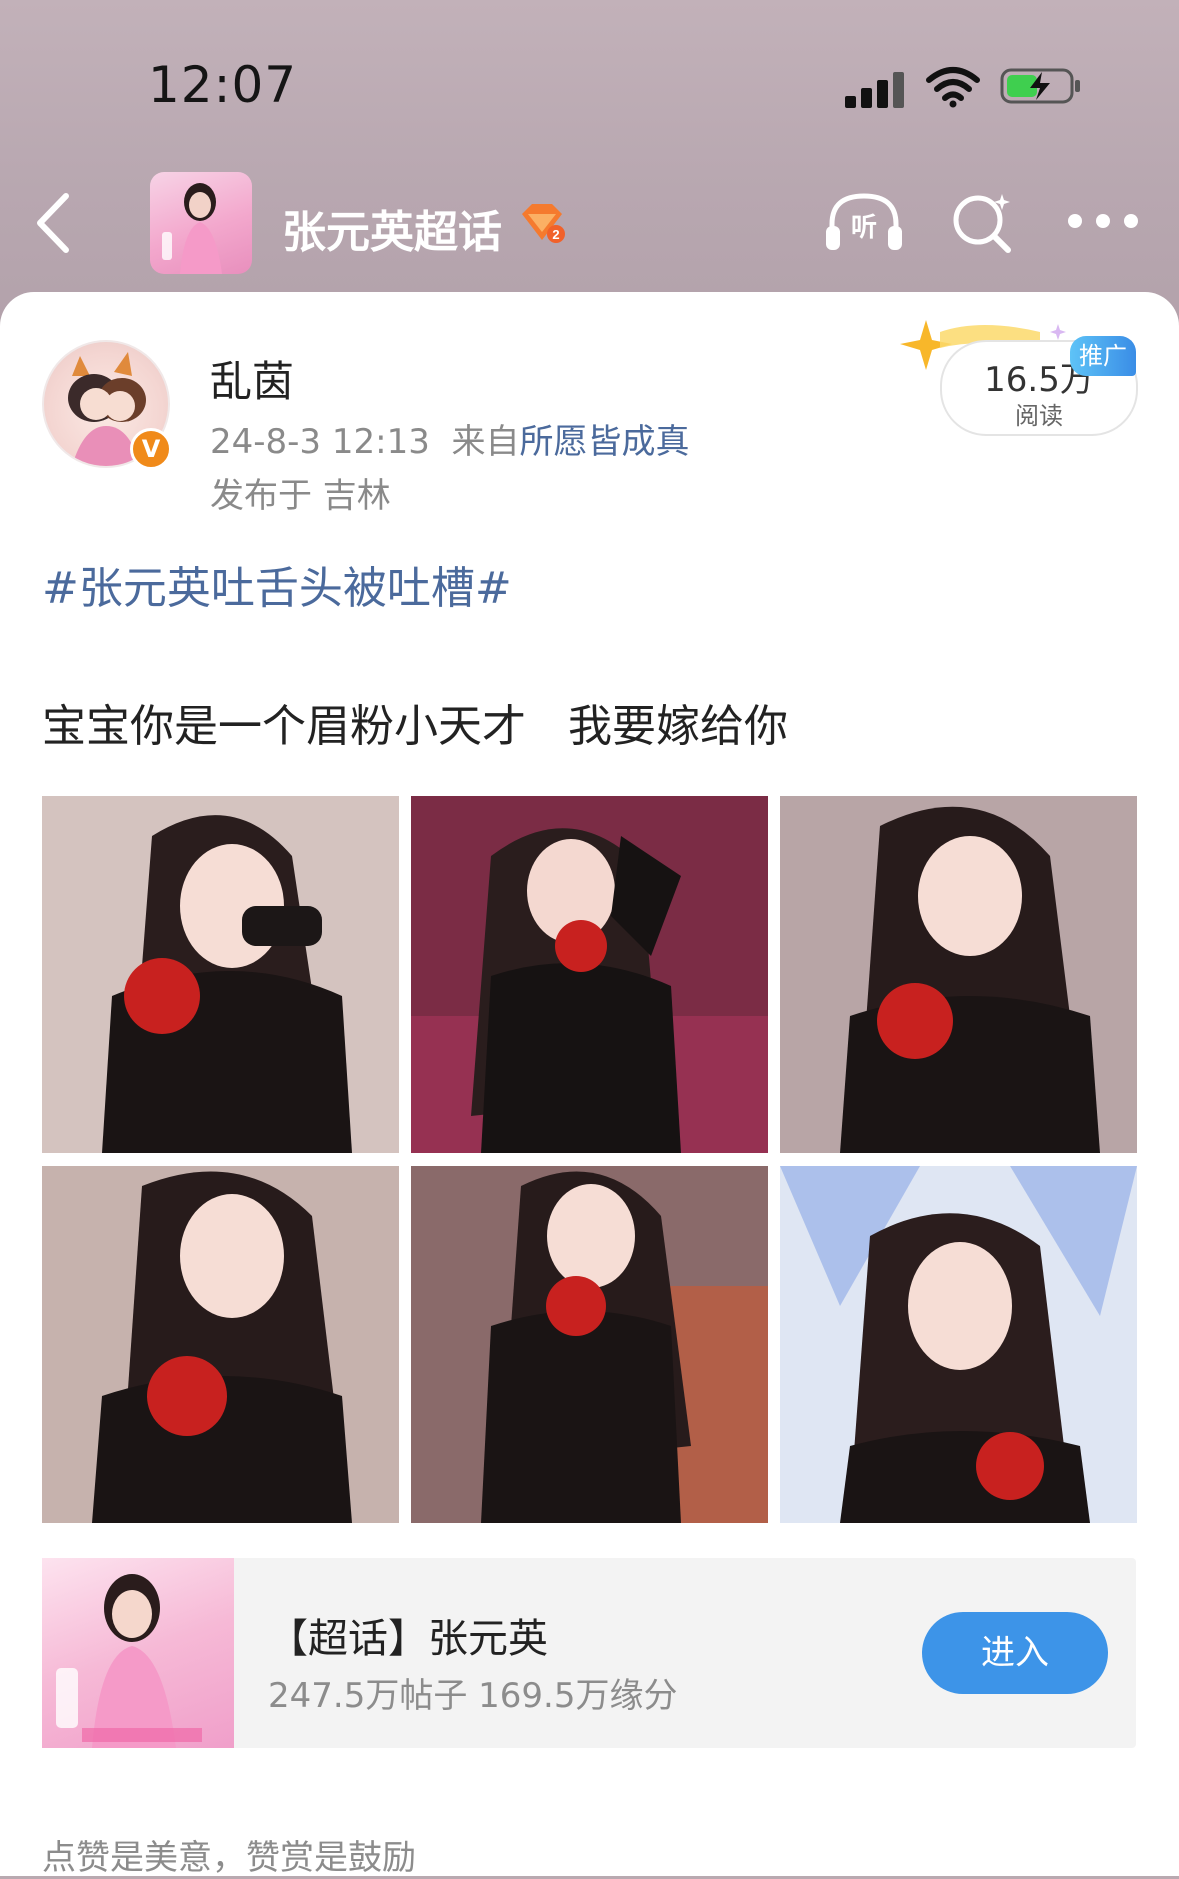  I want to click on read-label: 阅读, so click(1039, 416).